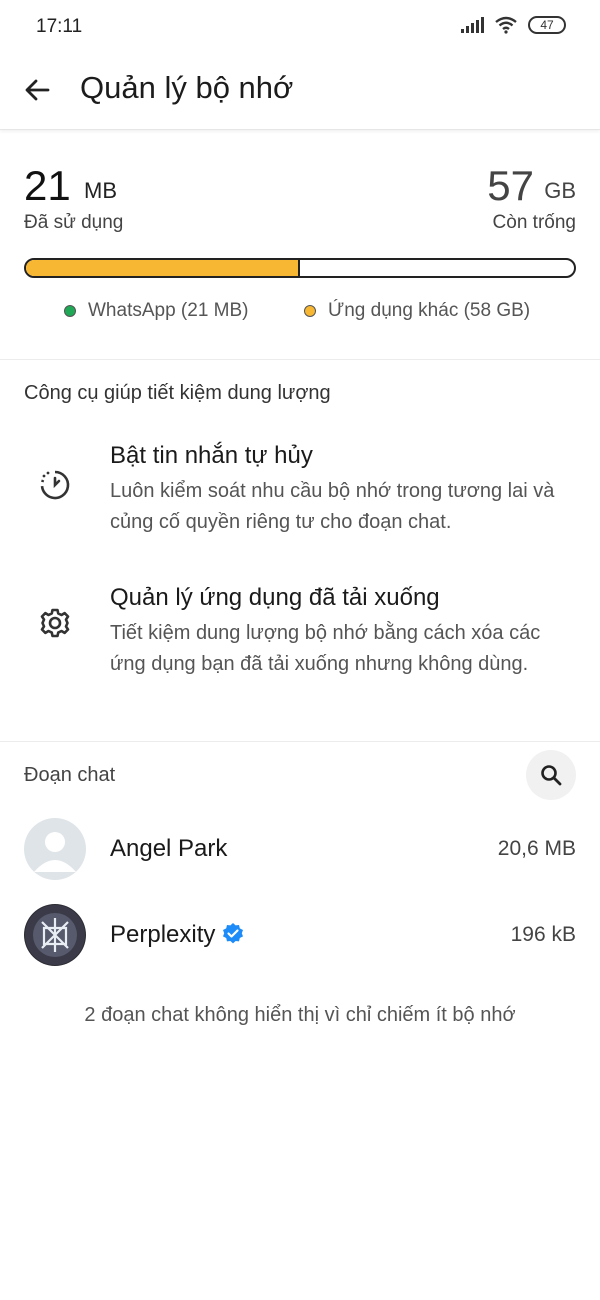 Image resolution: width=600 pixels, height=1300 pixels. Describe the element at coordinates (55, 852) in the screenshot. I see `default-avatar-icon` at that location.